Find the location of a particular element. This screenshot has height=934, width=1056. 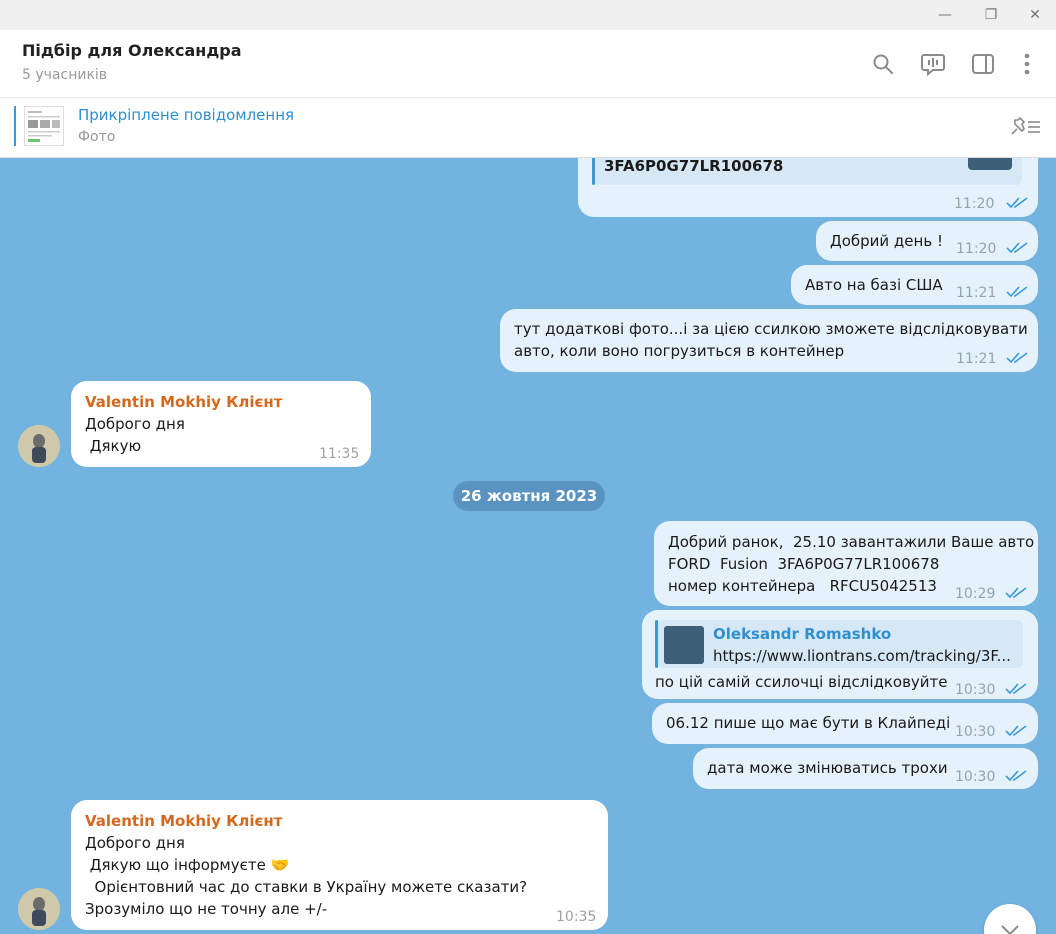

close-button: ✕ is located at coordinates (1034, 15).